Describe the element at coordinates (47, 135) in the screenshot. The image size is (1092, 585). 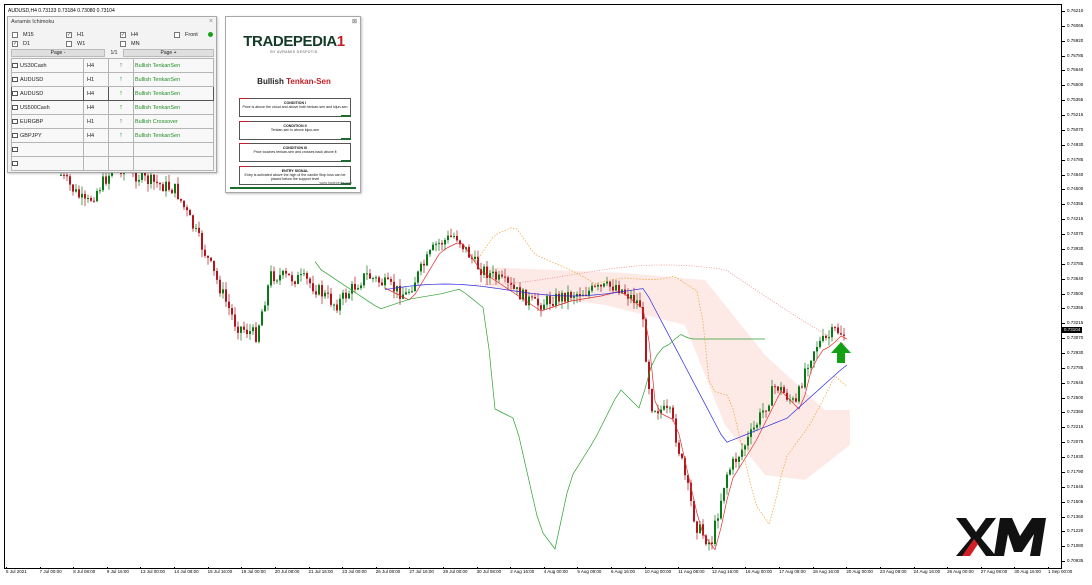
I see `symbol-cell: GBPJPY` at that location.